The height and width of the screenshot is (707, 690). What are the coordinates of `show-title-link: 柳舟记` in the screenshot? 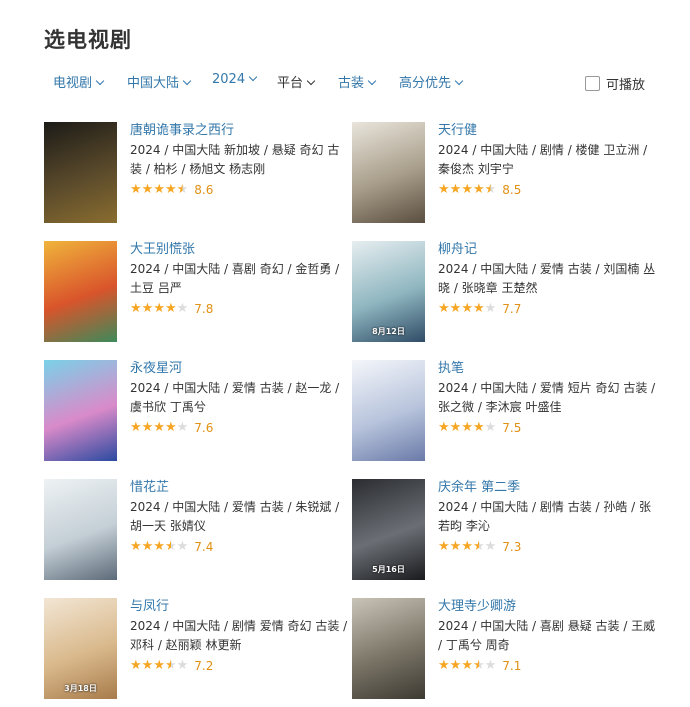 It's located at (548, 250).